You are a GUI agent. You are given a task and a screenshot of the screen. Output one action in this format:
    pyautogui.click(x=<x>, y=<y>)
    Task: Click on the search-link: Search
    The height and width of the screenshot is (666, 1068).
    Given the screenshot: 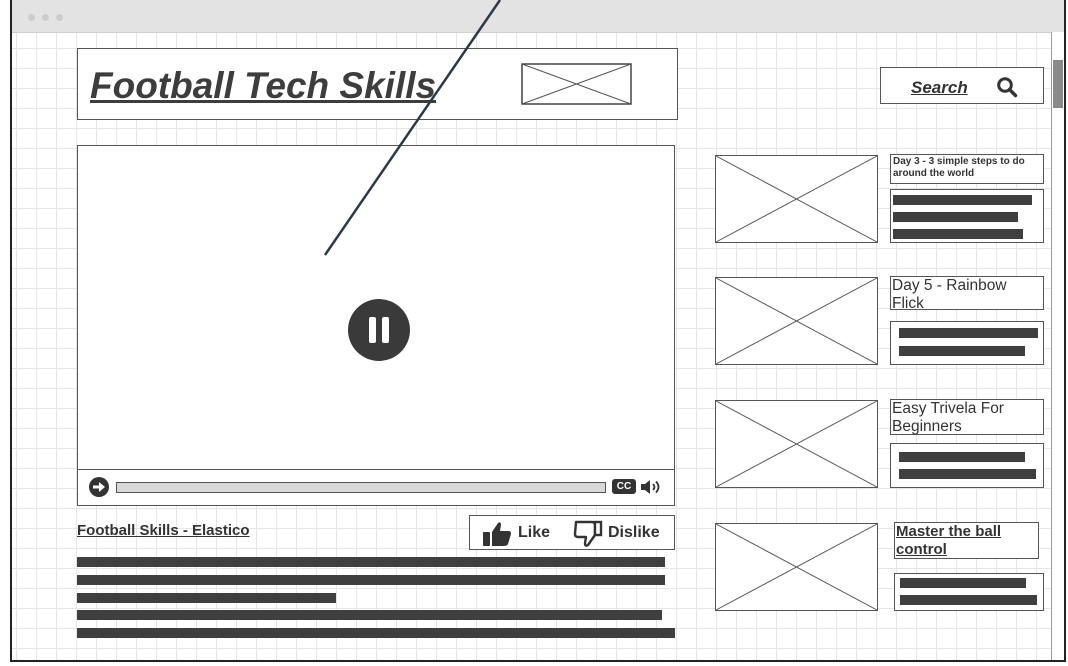 What is the action you would take?
    pyautogui.click(x=939, y=88)
    